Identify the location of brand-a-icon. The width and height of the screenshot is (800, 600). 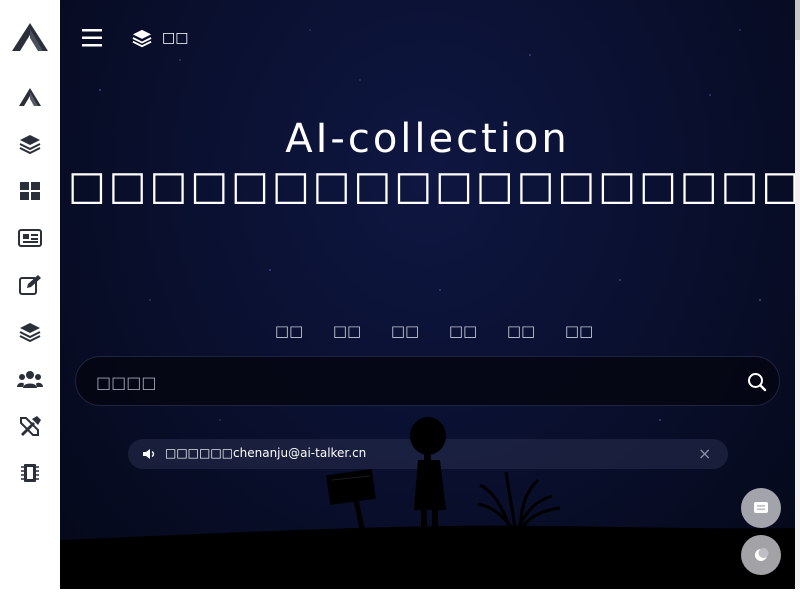
(30, 97).